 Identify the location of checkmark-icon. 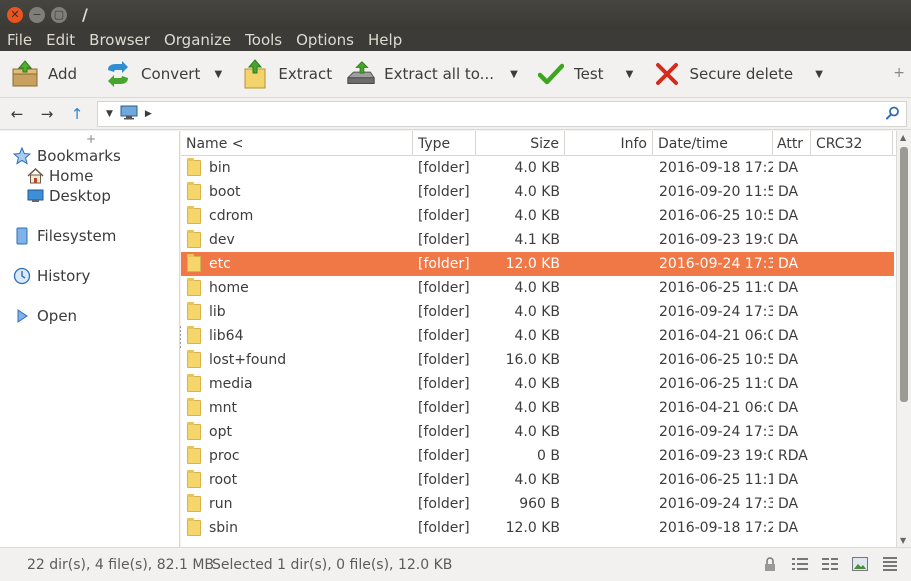
(551, 74).